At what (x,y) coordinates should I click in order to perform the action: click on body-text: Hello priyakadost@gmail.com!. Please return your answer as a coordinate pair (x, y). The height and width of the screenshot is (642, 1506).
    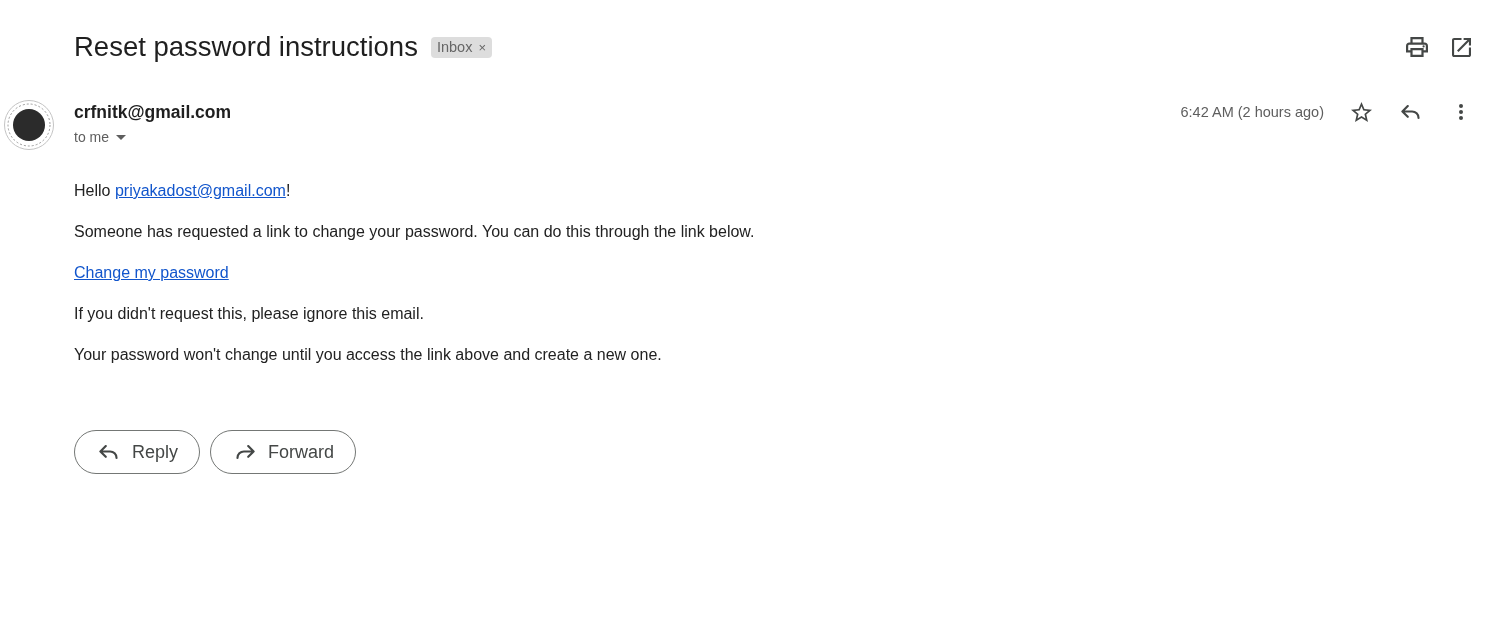
    Looking at the image, I should click on (182, 191).